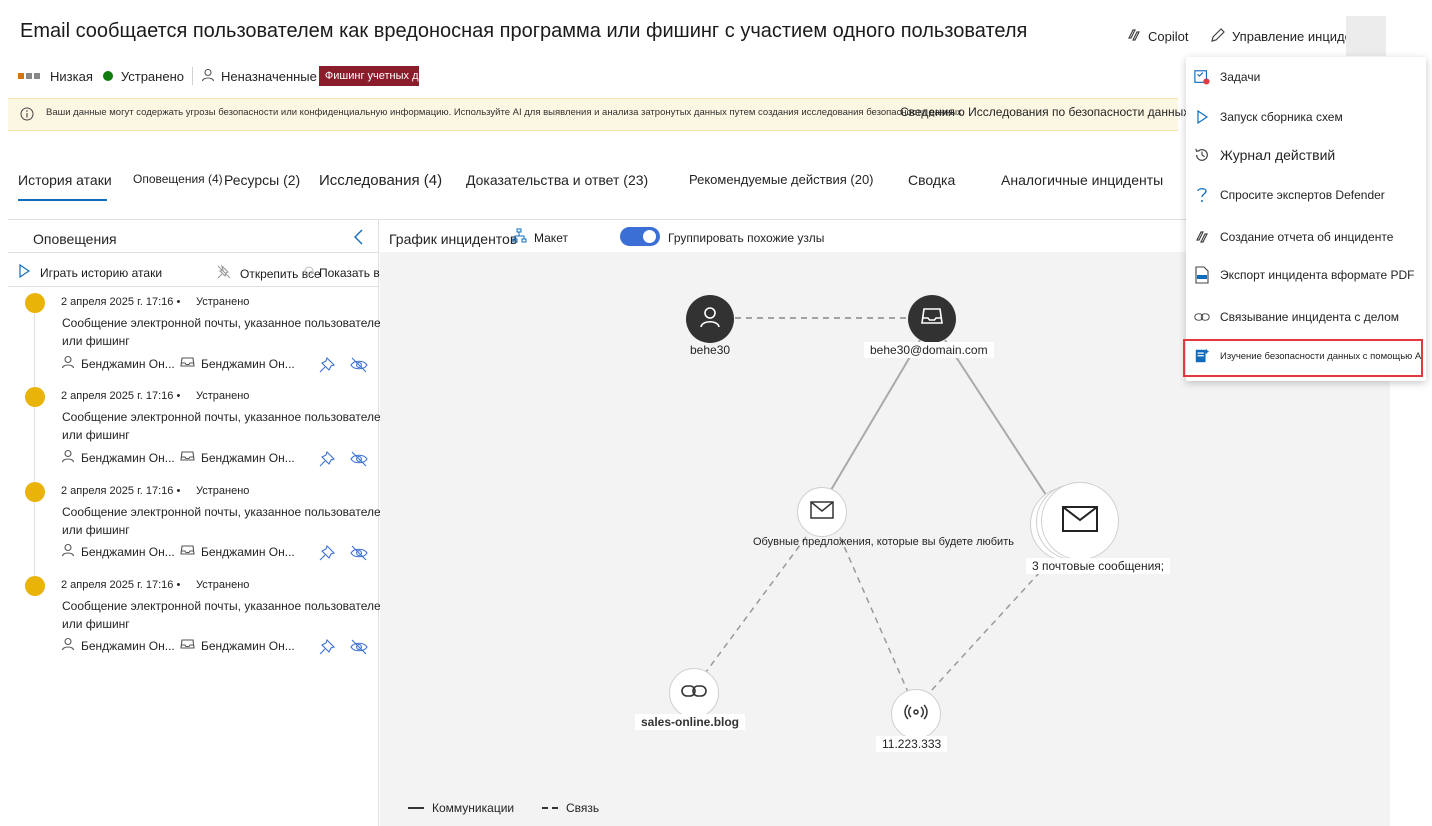  I want to click on copilot-label: Copilot, so click(1168, 36).